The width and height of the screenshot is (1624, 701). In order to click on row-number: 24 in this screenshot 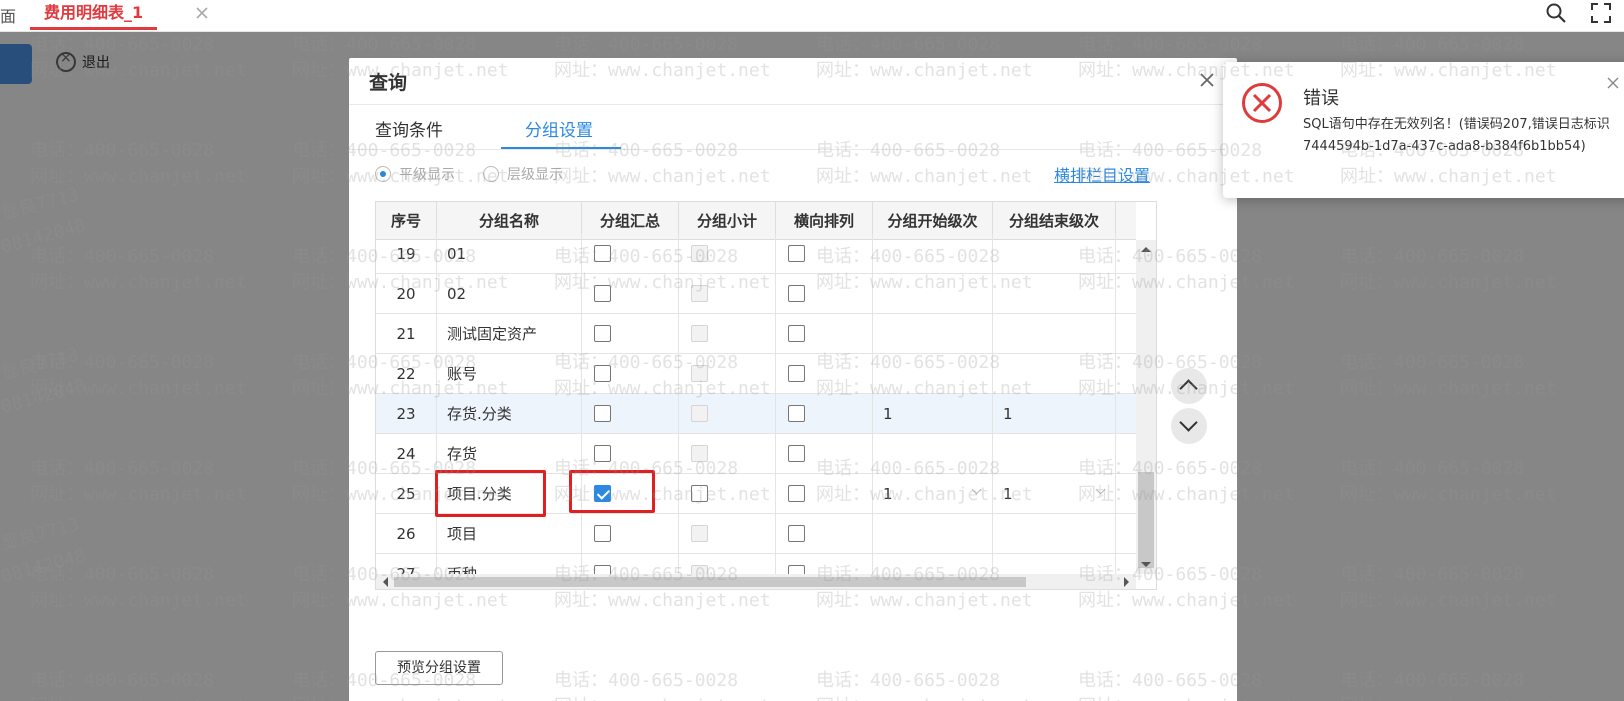, I will do `click(406, 454)`.